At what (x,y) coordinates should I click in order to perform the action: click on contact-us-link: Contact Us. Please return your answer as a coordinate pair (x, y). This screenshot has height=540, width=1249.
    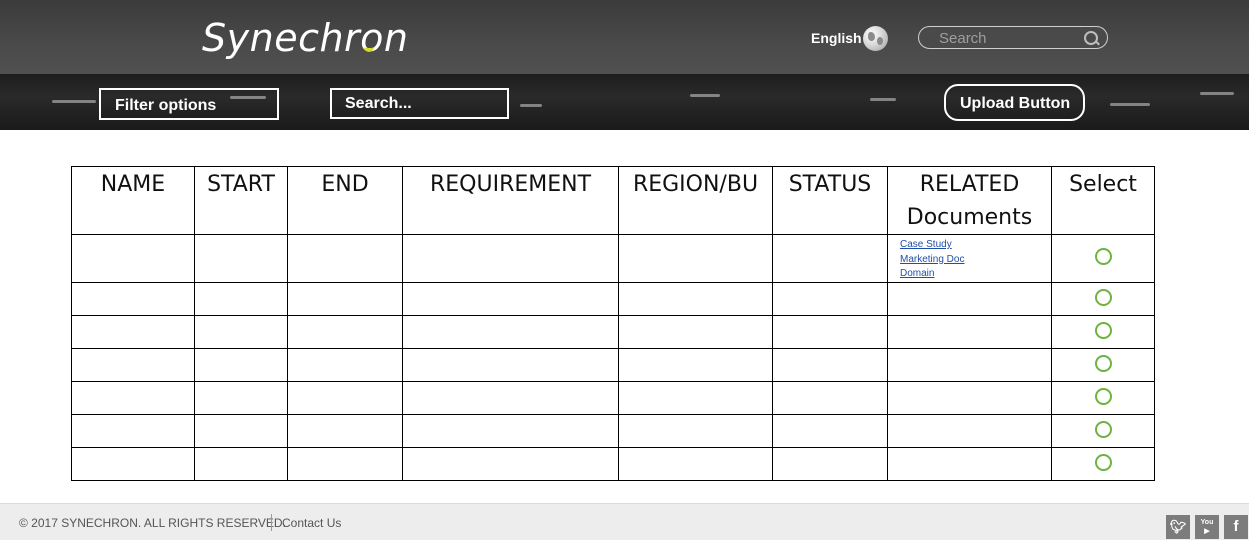
    Looking at the image, I should click on (311, 523).